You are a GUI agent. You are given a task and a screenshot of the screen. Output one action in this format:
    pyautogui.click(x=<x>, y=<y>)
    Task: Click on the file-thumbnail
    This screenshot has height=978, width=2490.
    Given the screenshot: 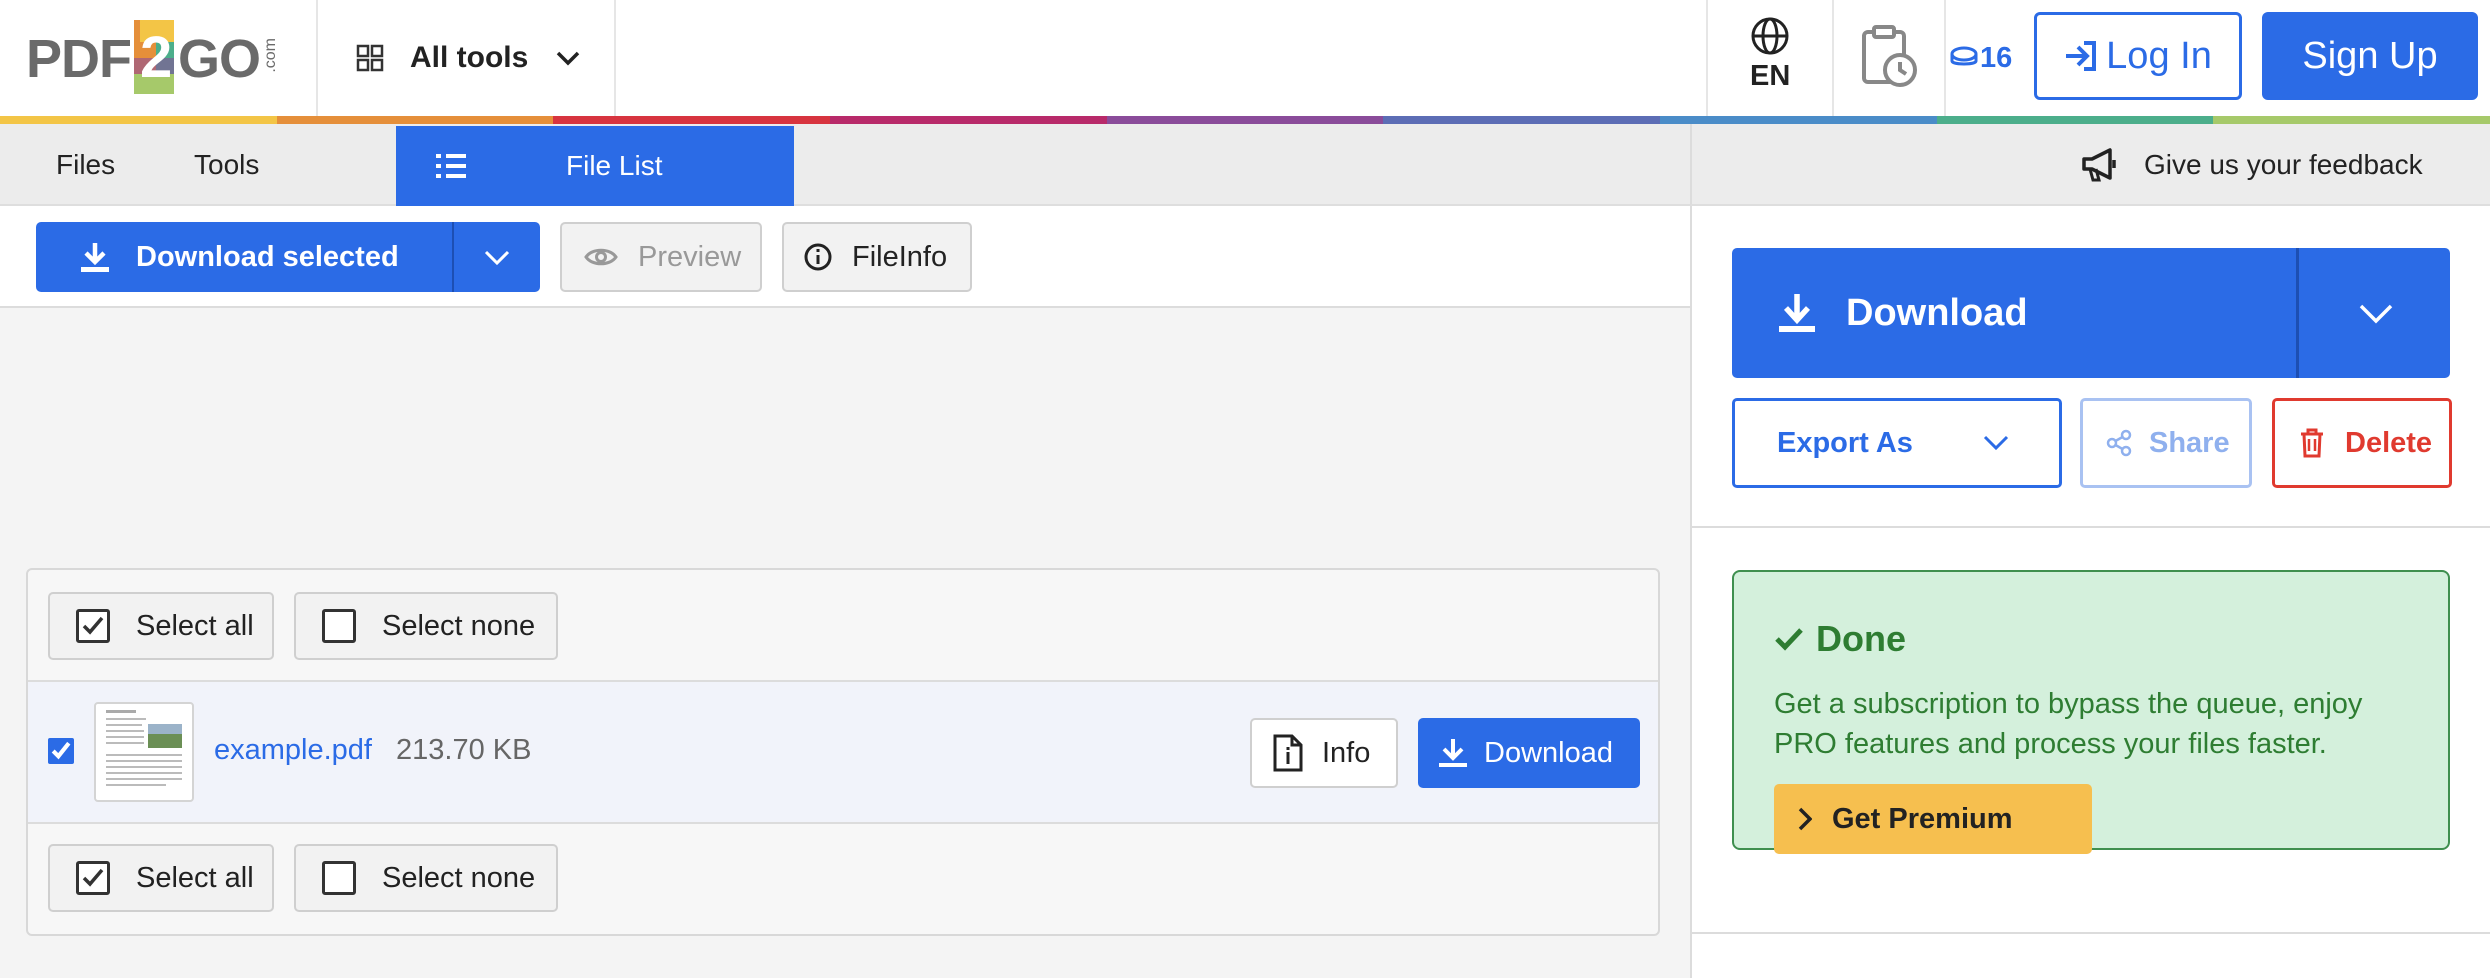 What is the action you would take?
    pyautogui.click(x=144, y=752)
    